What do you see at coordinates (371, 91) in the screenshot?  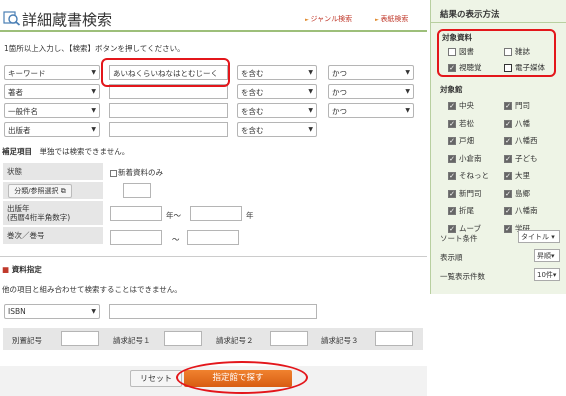 I see `operator-select-2: かつ ▼` at bounding box center [371, 91].